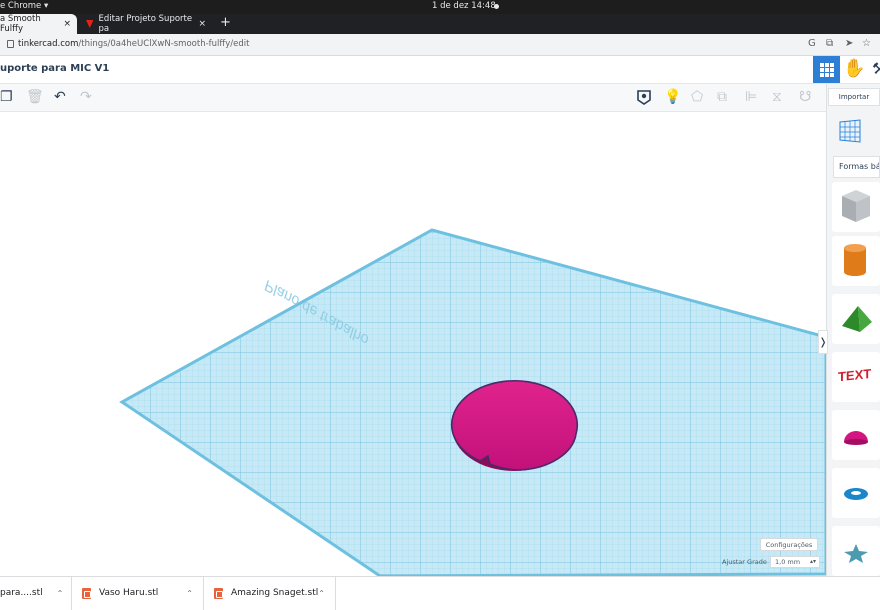  I want to click on star-shape-card, so click(856, 551).